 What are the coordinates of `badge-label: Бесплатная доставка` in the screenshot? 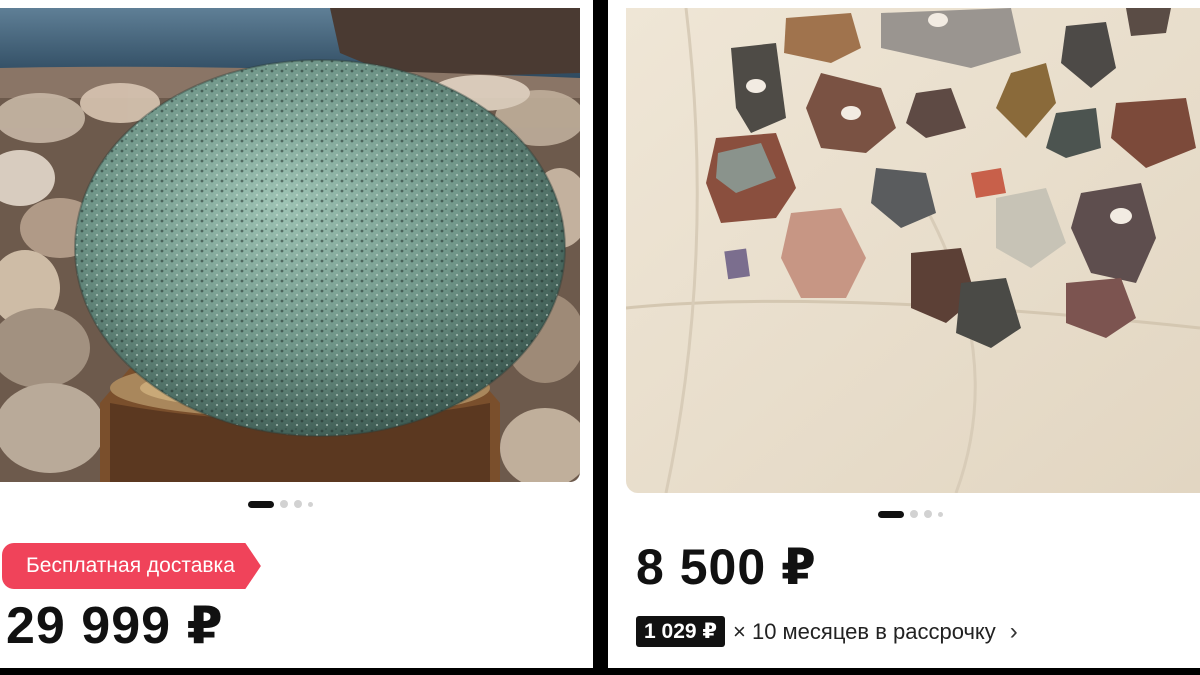 It's located at (130, 565).